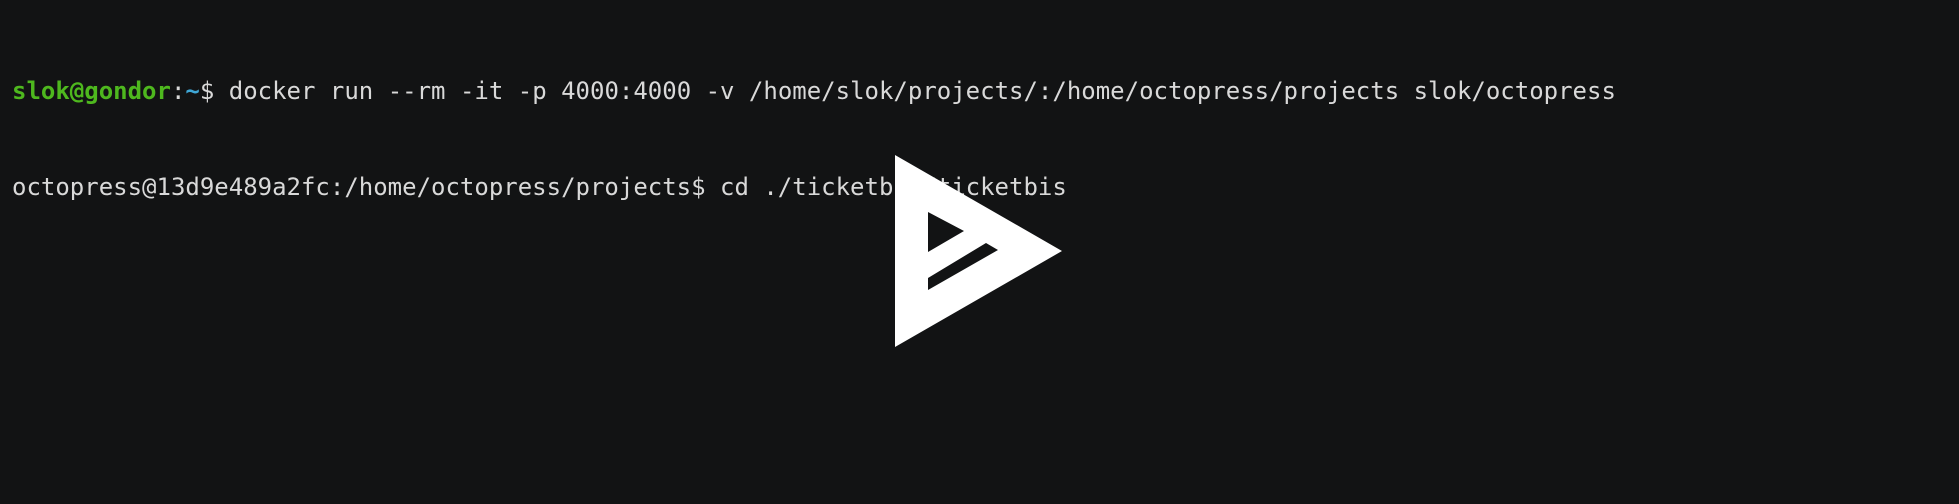  I want to click on prompt-cwd: ~, so click(192, 91).